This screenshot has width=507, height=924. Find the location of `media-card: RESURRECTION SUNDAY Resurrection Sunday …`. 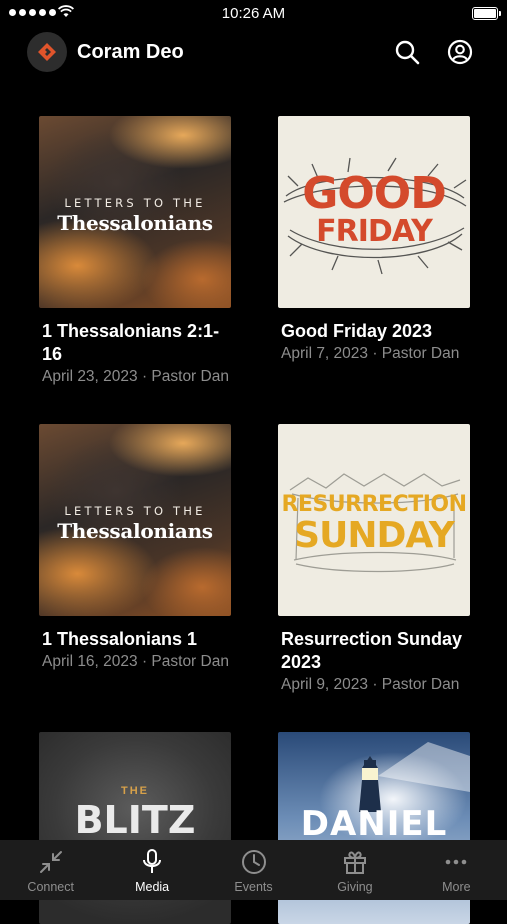

media-card: RESURRECTION SUNDAY Resurrection Sunday … is located at coordinates (375, 560).